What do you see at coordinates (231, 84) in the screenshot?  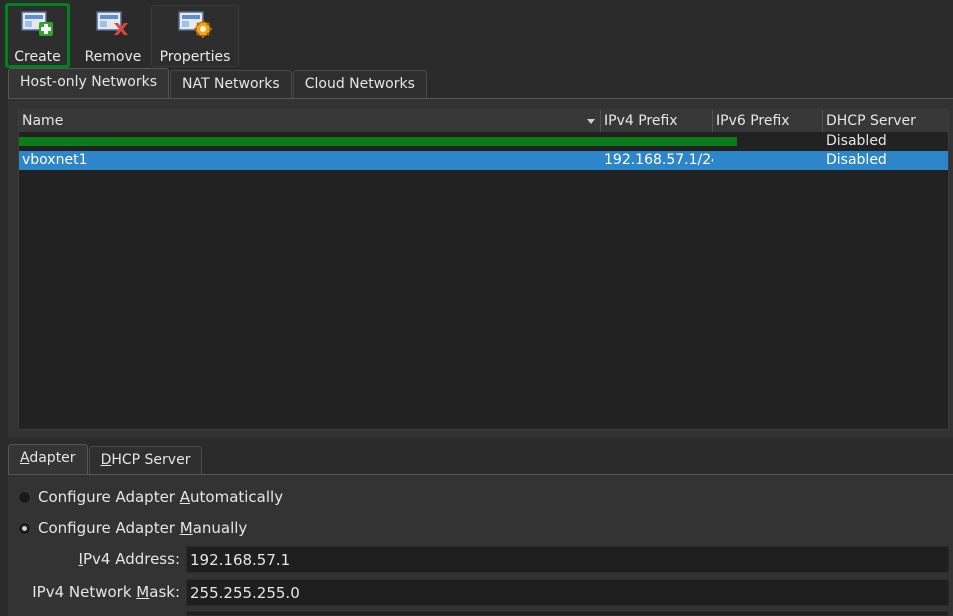 I see `tab-nat-networks: NAT Networks` at bounding box center [231, 84].